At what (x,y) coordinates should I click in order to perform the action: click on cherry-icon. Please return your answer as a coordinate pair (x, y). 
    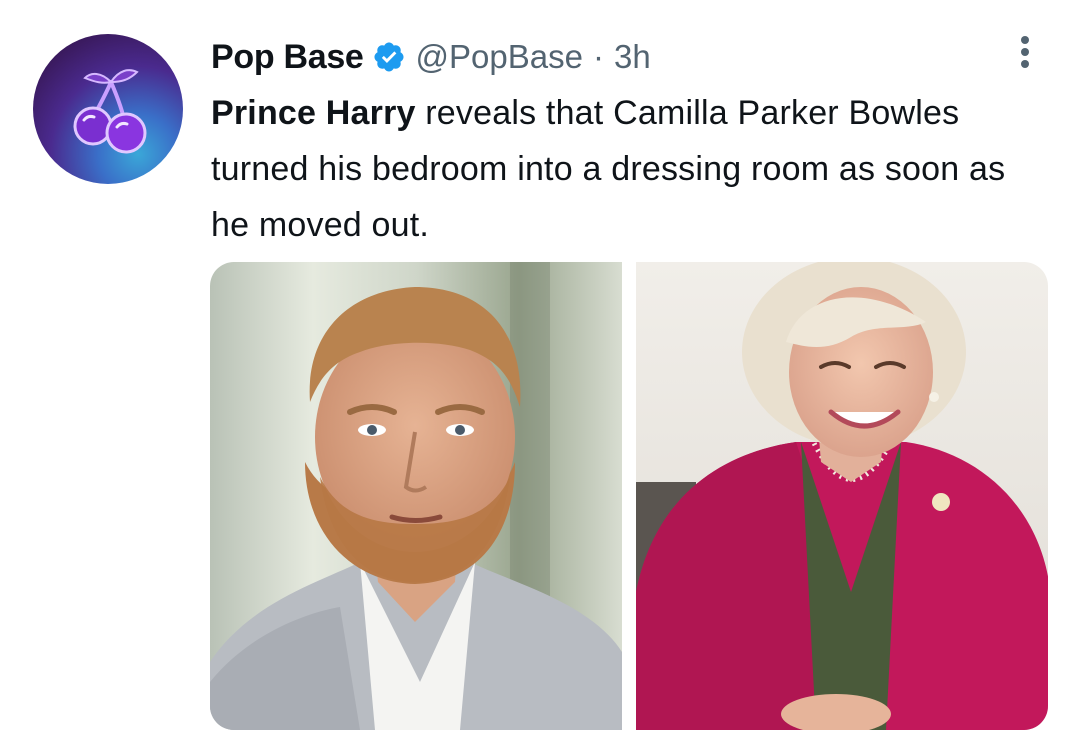
    Looking at the image, I should click on (110, 111).